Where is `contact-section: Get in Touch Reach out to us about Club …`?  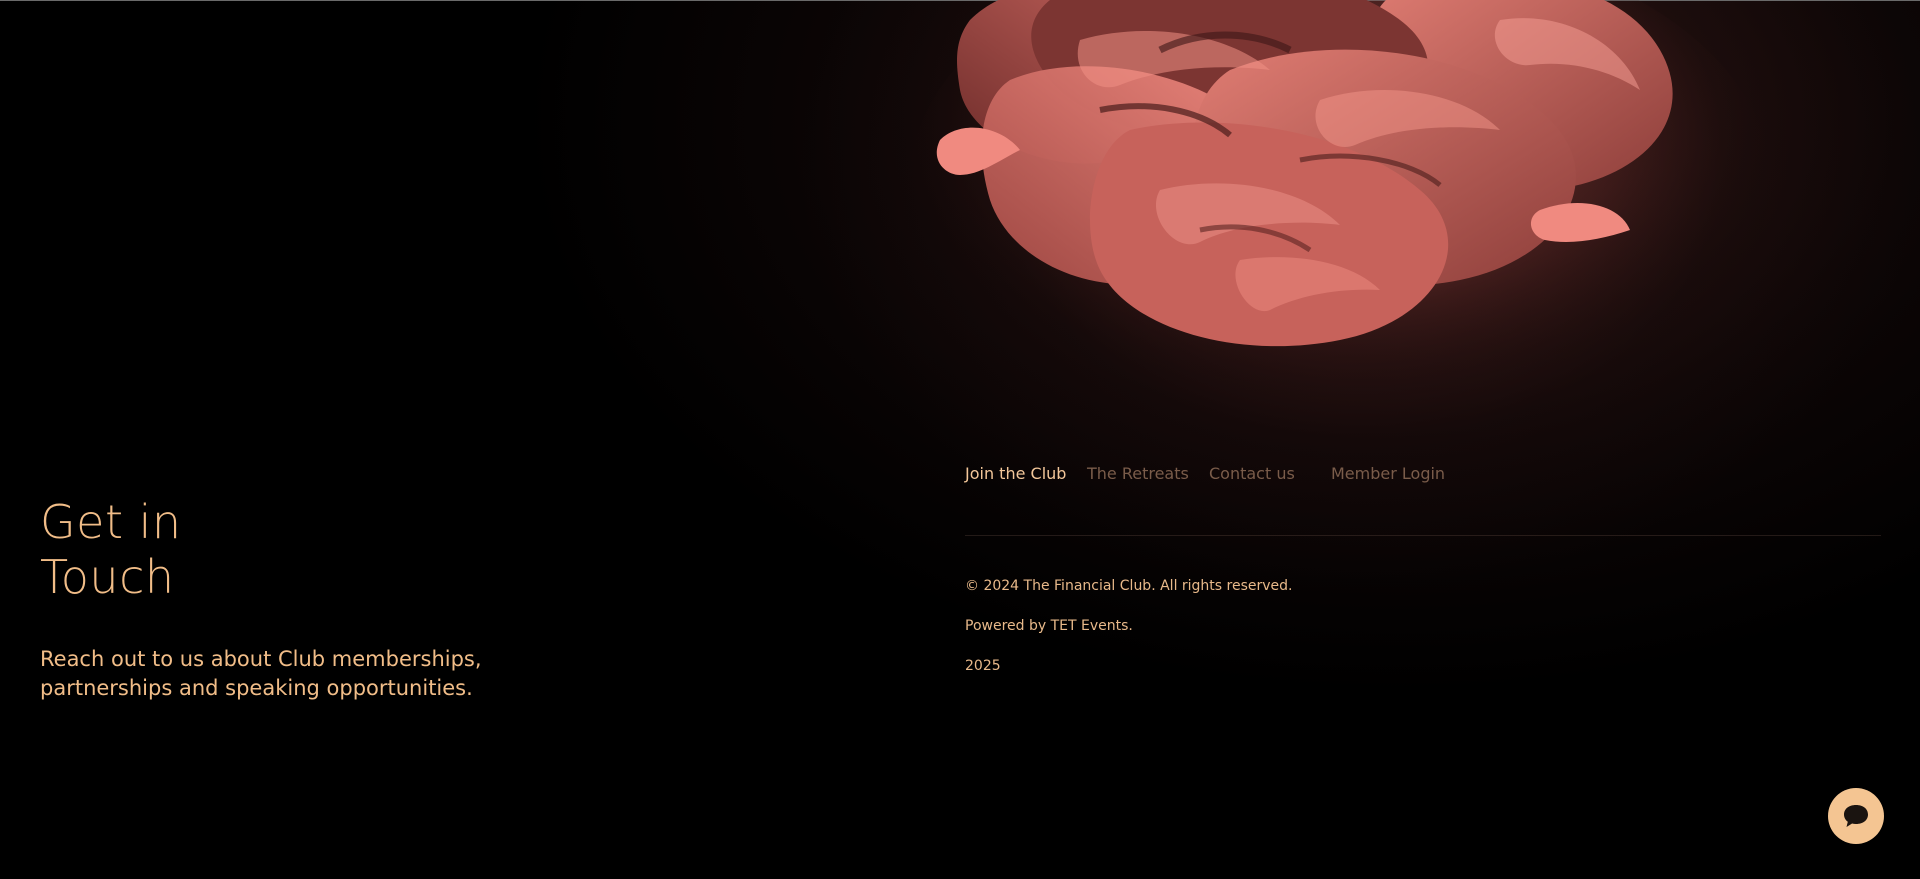 contact-section: Get in Touch Reach out to us about Club … is located at coordinates (275, 599).